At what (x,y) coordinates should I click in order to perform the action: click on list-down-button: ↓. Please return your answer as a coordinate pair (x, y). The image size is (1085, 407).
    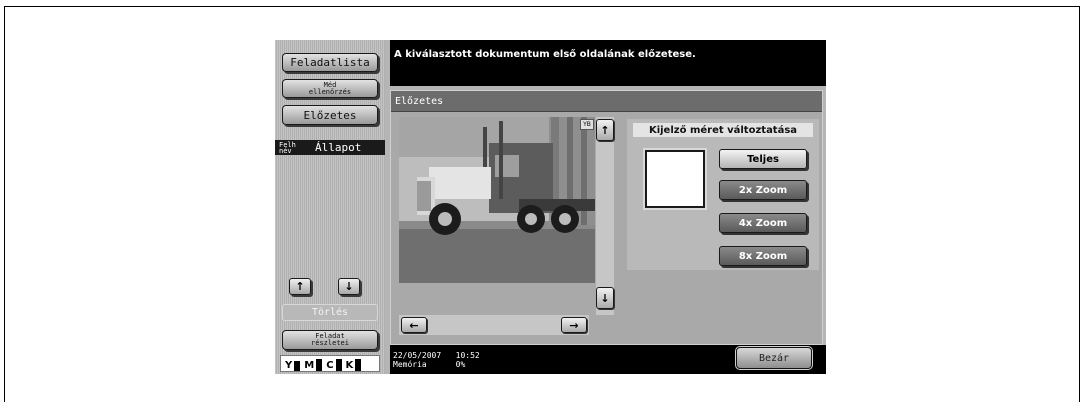
    Looking at the image, I should click on (349, 286).